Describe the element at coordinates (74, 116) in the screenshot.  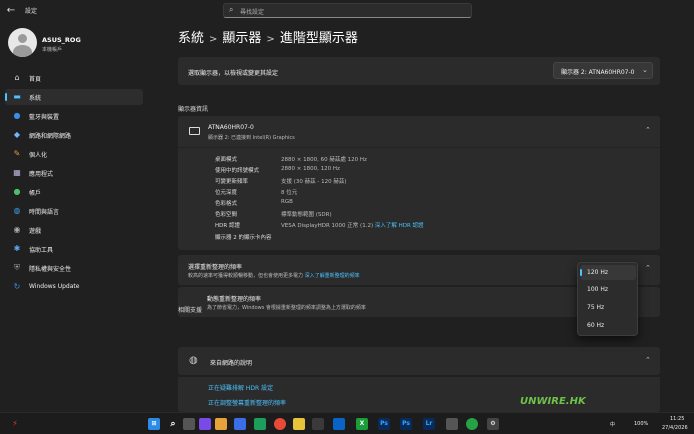
I see `sidebar-item-bluetooth: ● 藍牙與裝置` at that location.